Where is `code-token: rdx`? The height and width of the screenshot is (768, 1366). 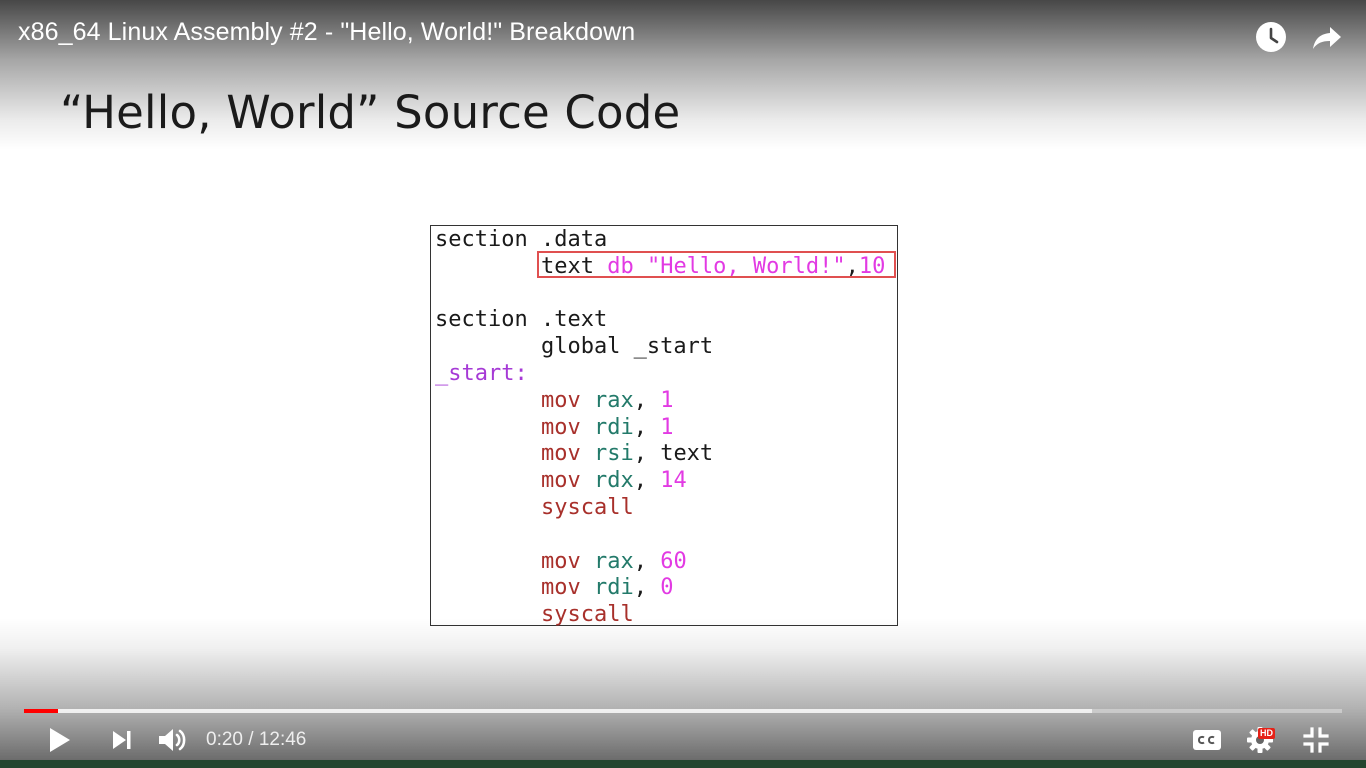 code-token: rdx is located at coordinates (613, 481).